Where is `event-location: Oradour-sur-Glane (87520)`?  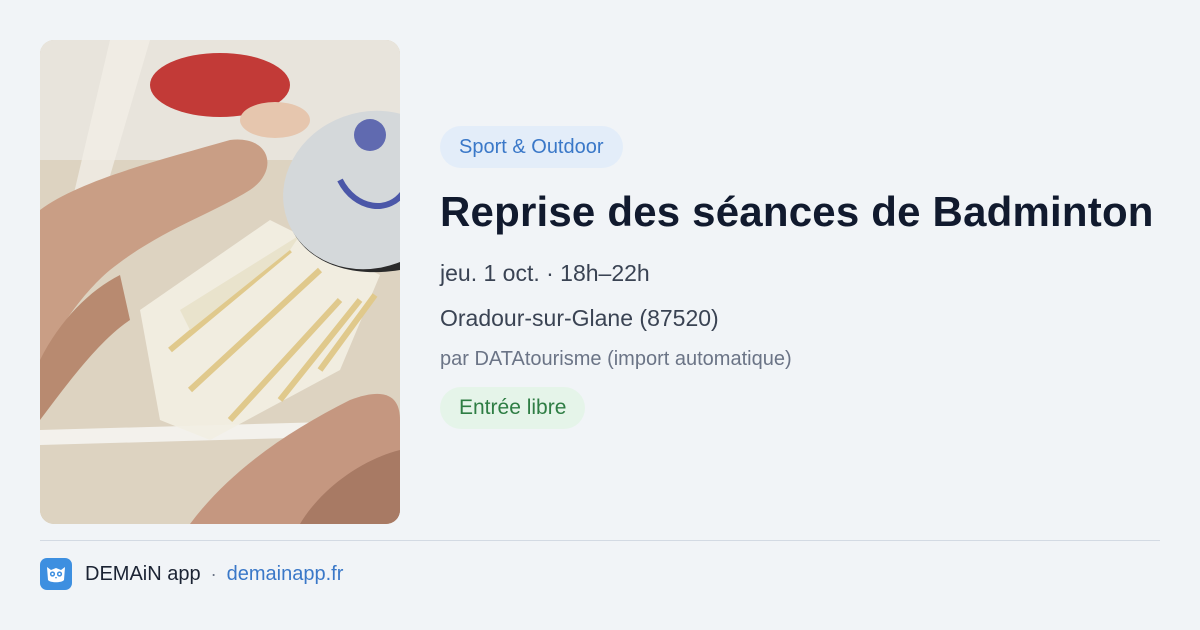
event-location: Oradour-sur-Glane (87520) is located at coordinates (579, 318).